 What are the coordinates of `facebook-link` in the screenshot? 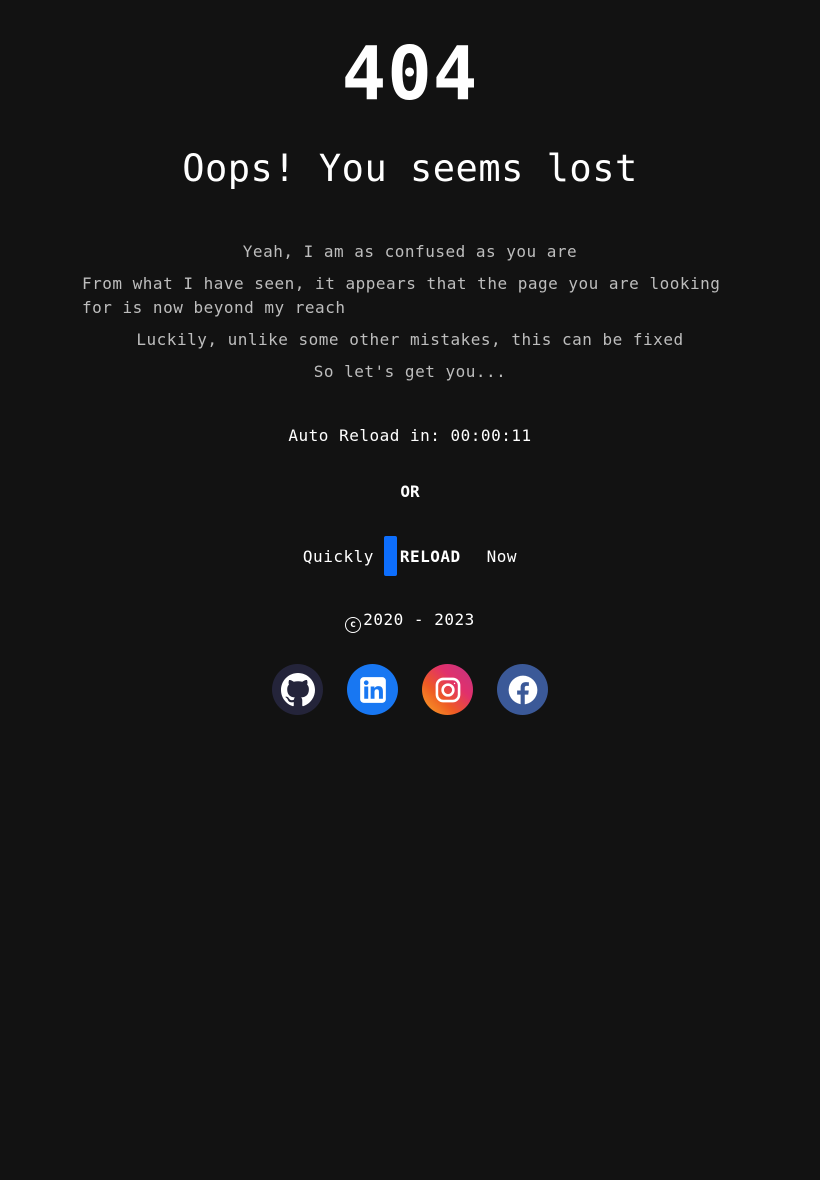 It's located at (522, 689).